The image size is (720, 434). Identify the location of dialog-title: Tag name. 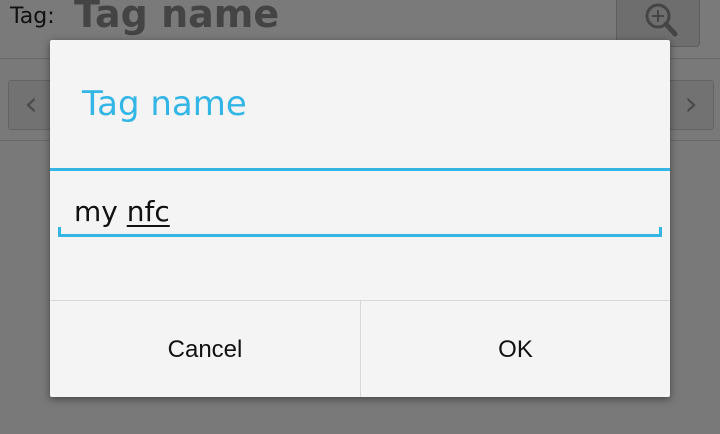
(164, 104).